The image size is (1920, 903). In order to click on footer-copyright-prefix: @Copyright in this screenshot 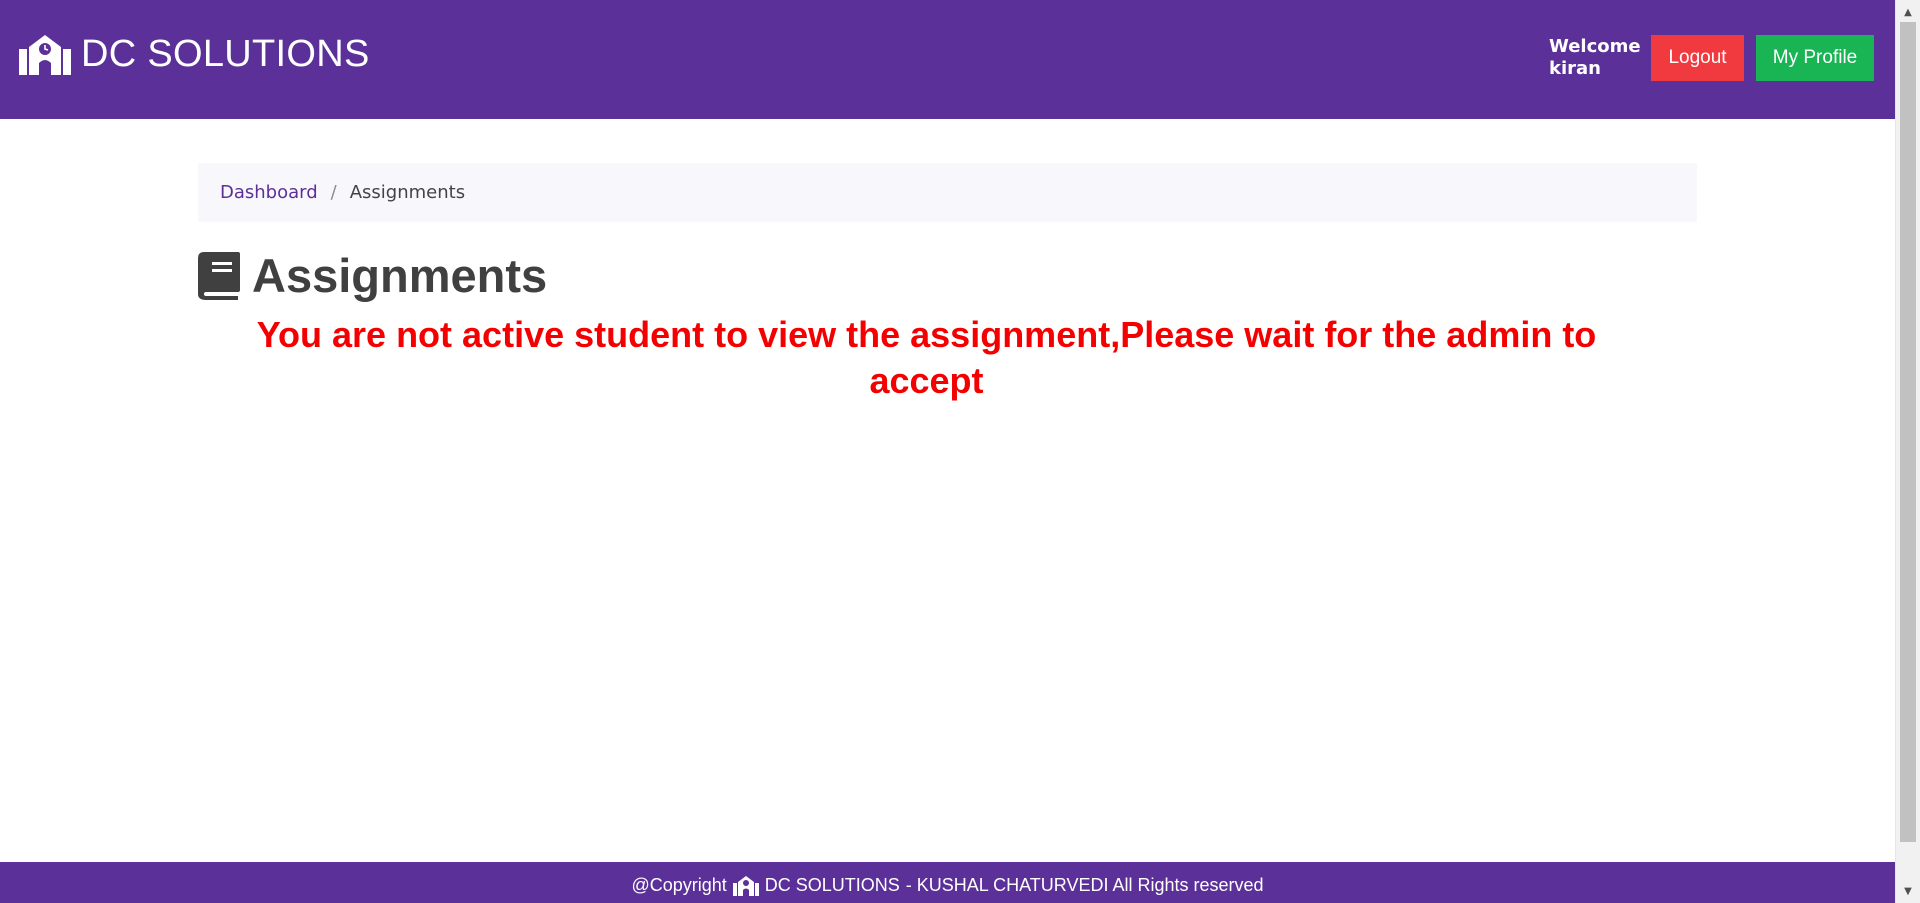, I will do `click(679, 885)`.